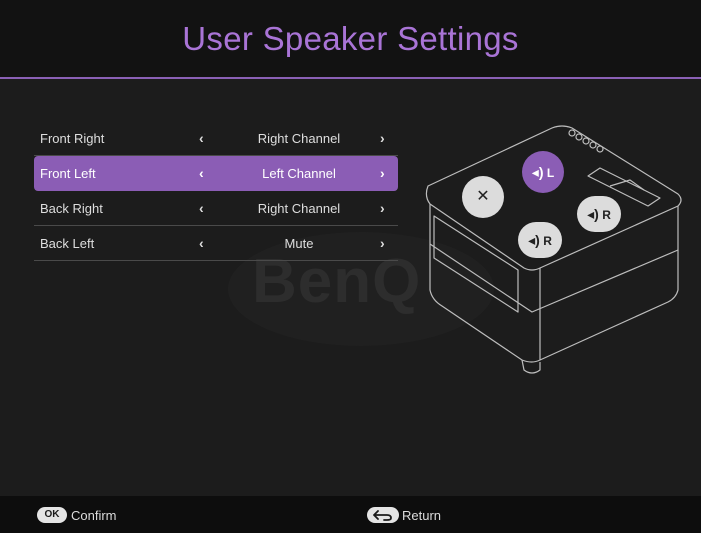 This screenshot has width=701, height=533. I want to click on speaker-front-left-indicator: ◂) L, so click(543, 172).